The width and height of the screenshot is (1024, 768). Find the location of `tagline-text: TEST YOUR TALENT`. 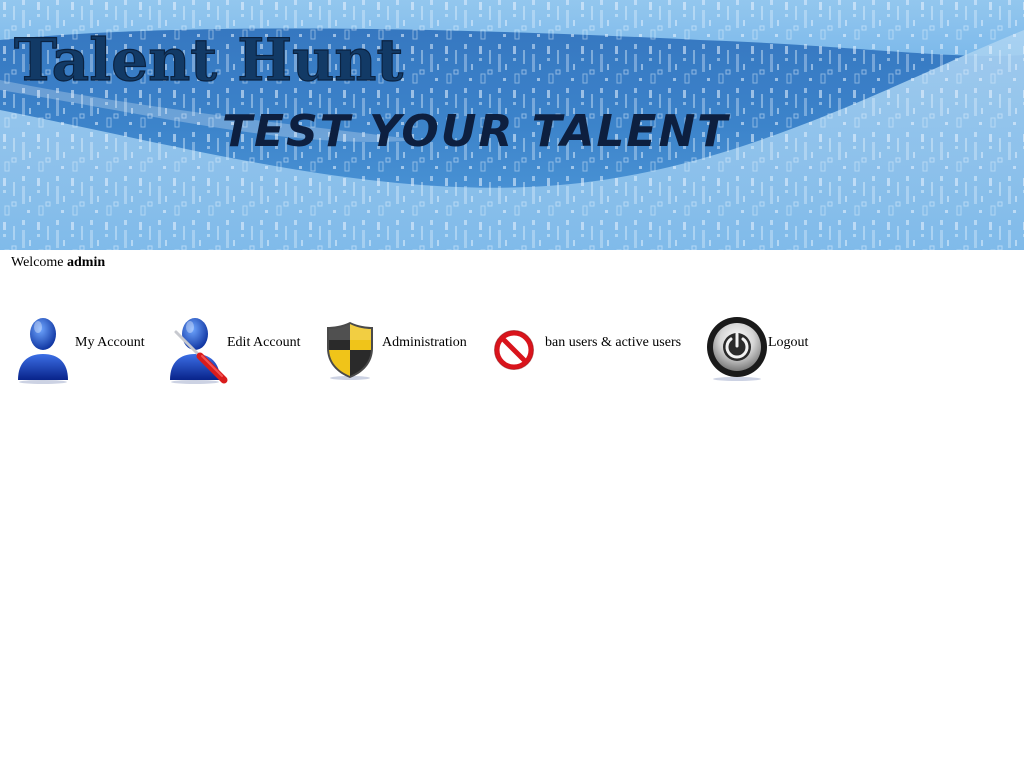

tagline-text: TEST YOUR TALENT is located at coordinates (476, 131).